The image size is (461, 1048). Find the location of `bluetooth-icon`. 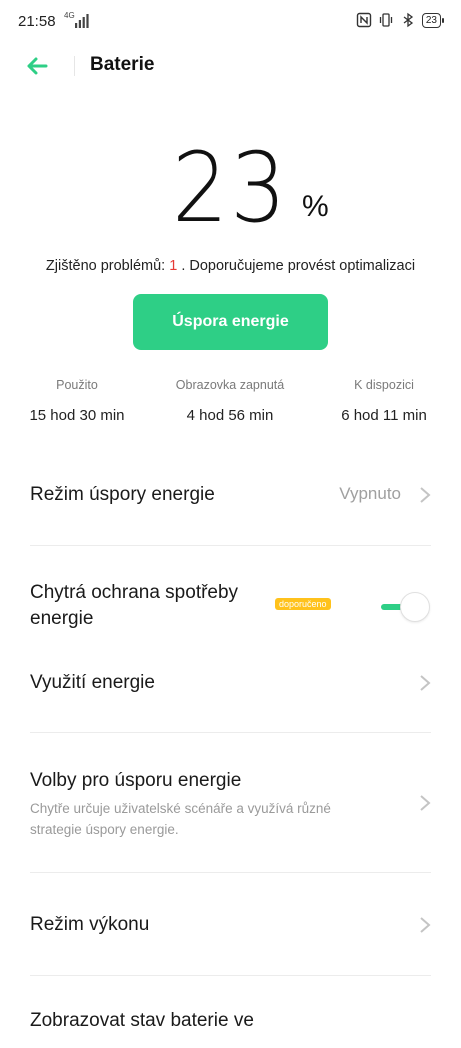

bluetooth-icon is located at coordinates (408, 20).